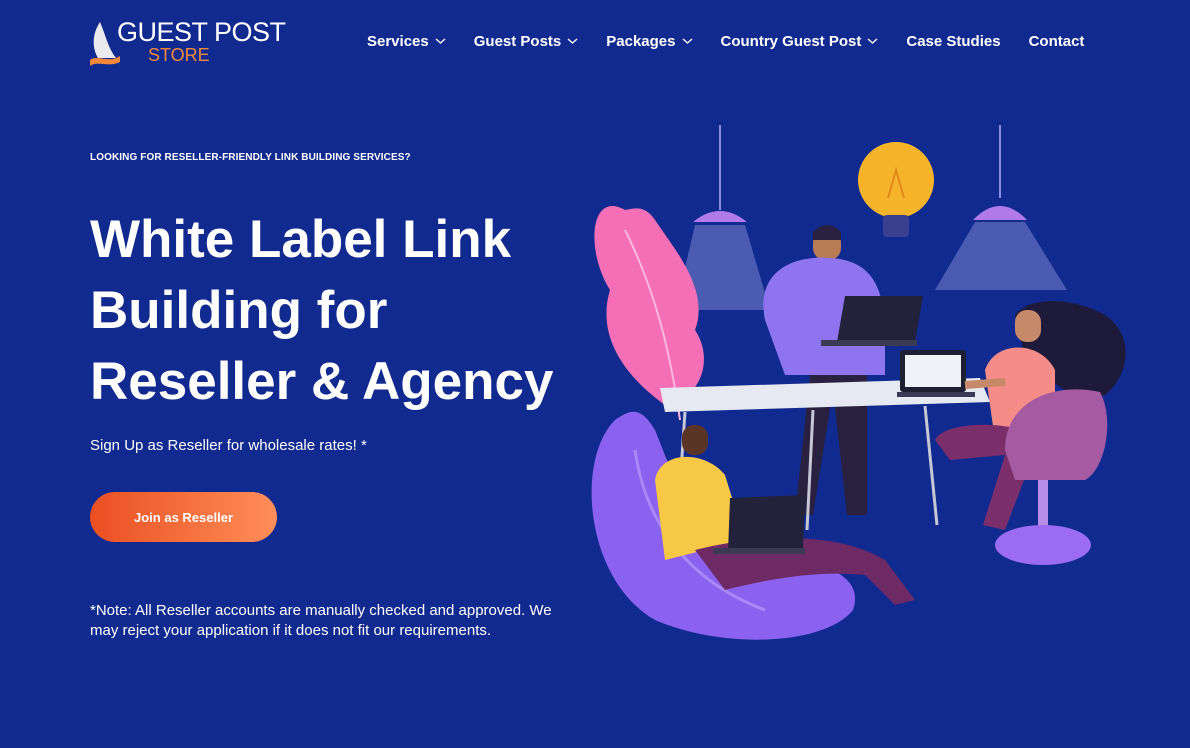  I want to click on brand-line1: GUEST POST, so click(201, 32).